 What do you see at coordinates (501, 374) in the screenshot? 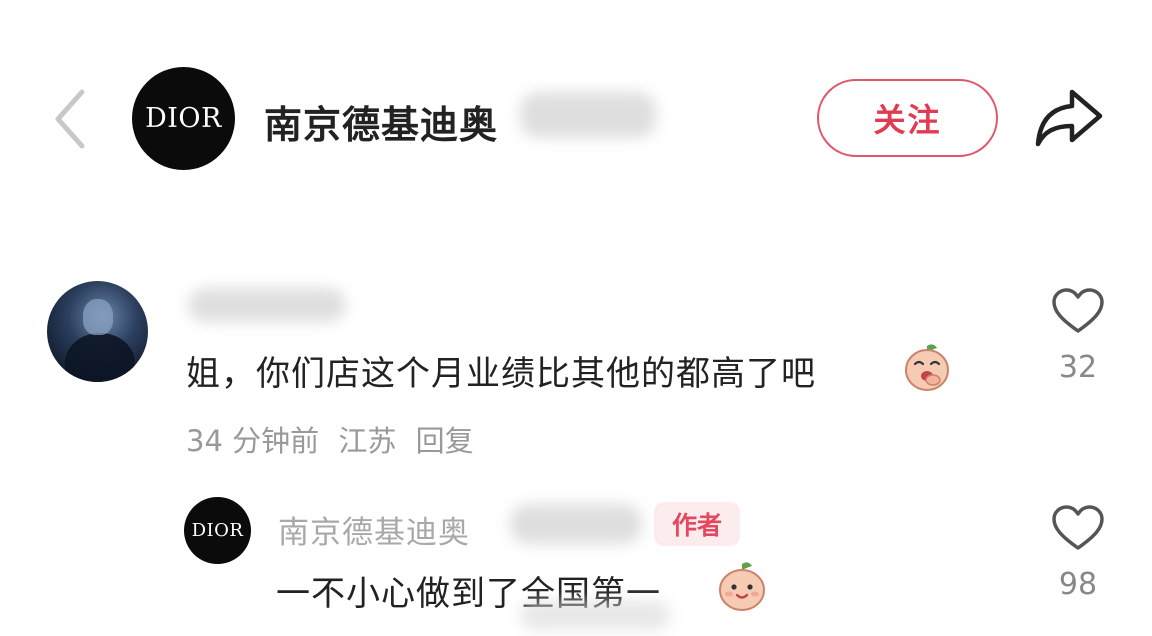
I see `comment-body: 姐，你们店这个月业绩比其他的都高了吧` at bounding box center [501, 374].